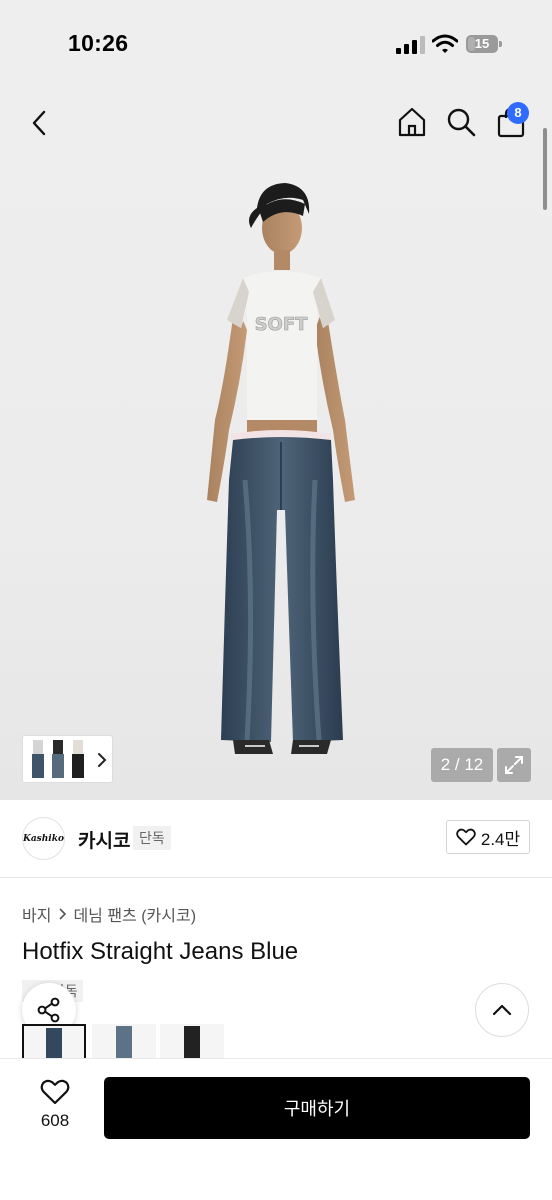 Image resolution: width=552 pixels, height=1200 pixels. Describe the element at coordinates (500, 839) in the screenshot. I see `brand-like-count: 2.4만` at that location.